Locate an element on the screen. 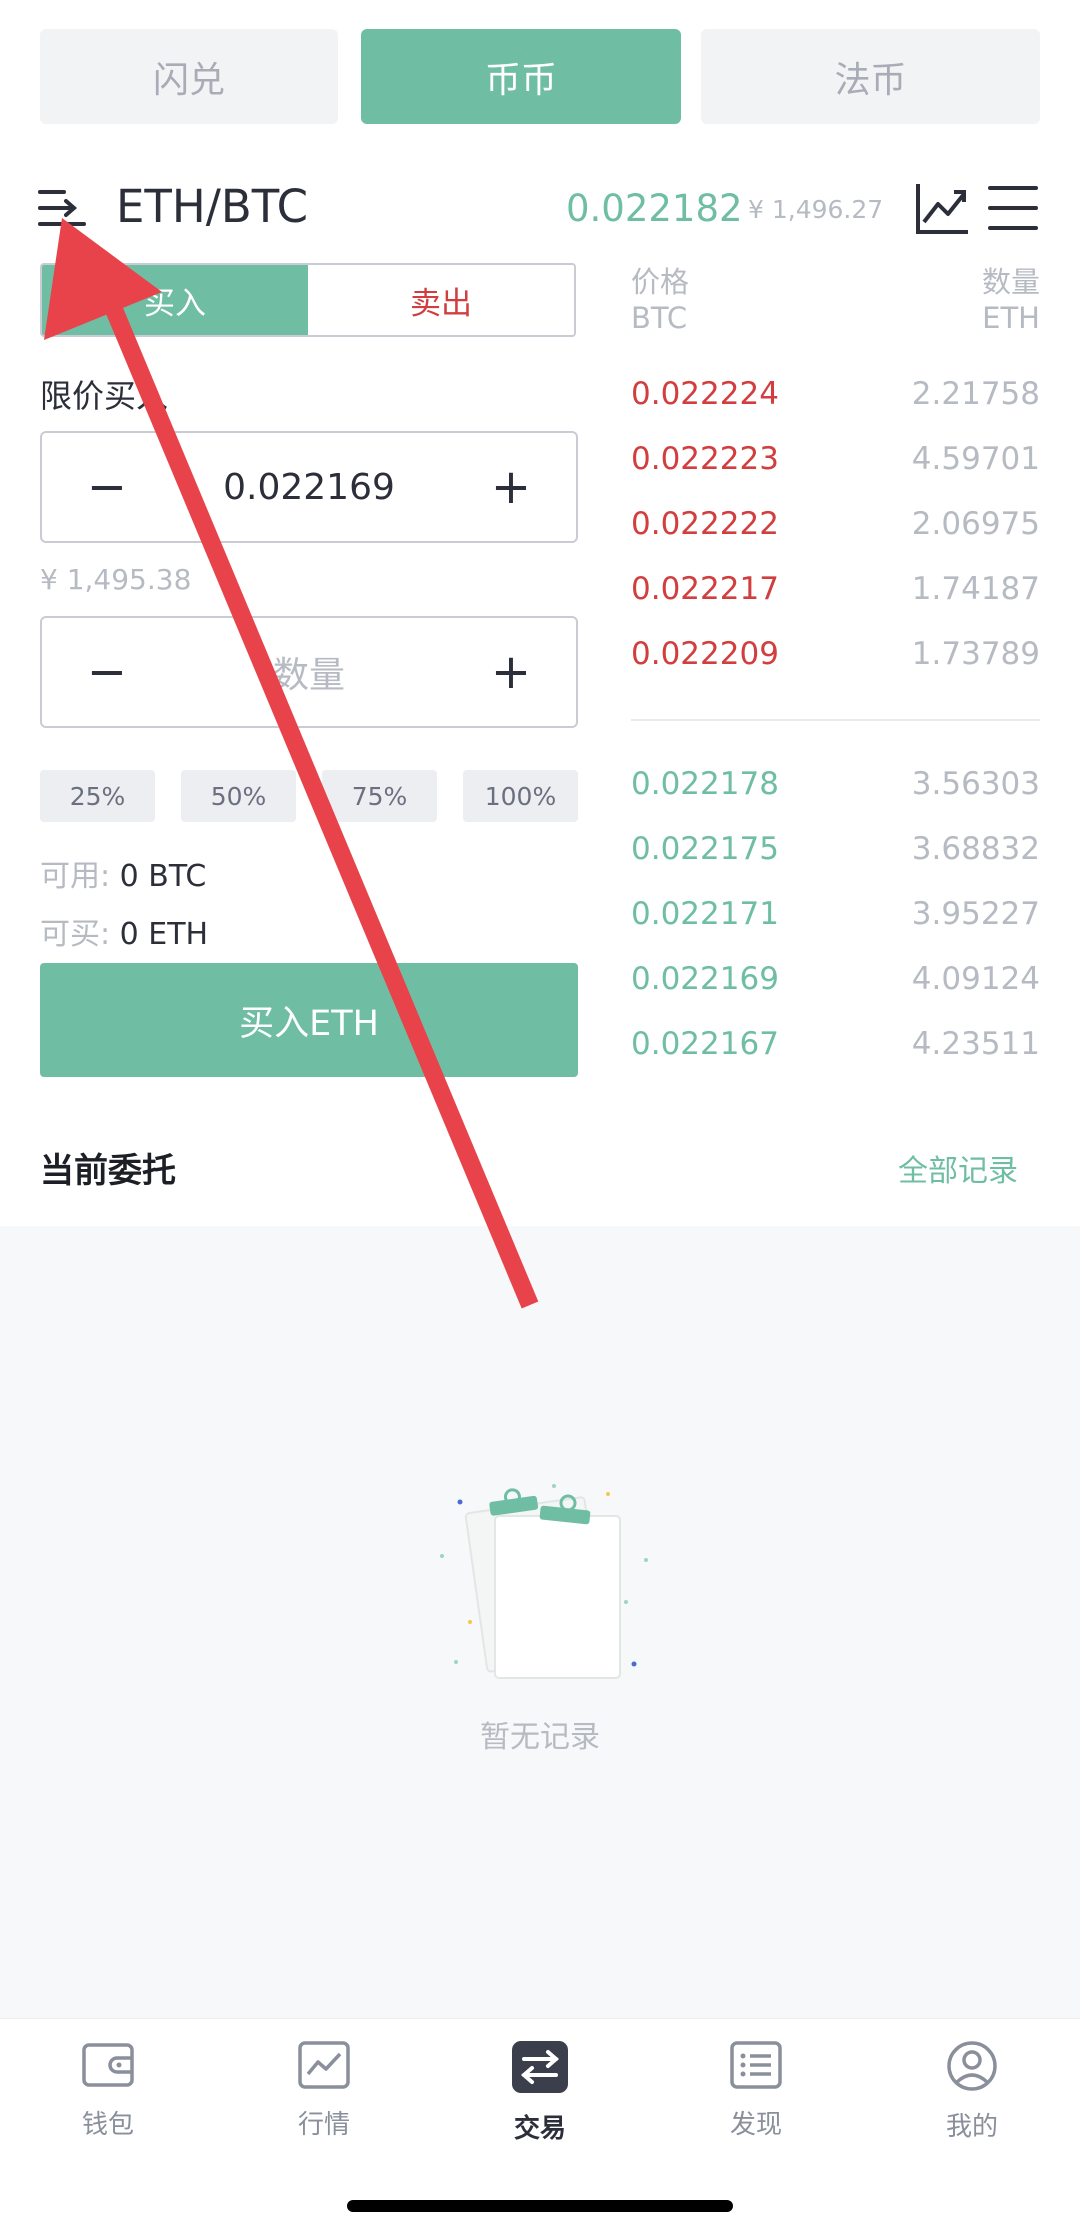 The width and height of the screenshot is (1080, 2235). profile-icon is located at coordinates (972, 2066).